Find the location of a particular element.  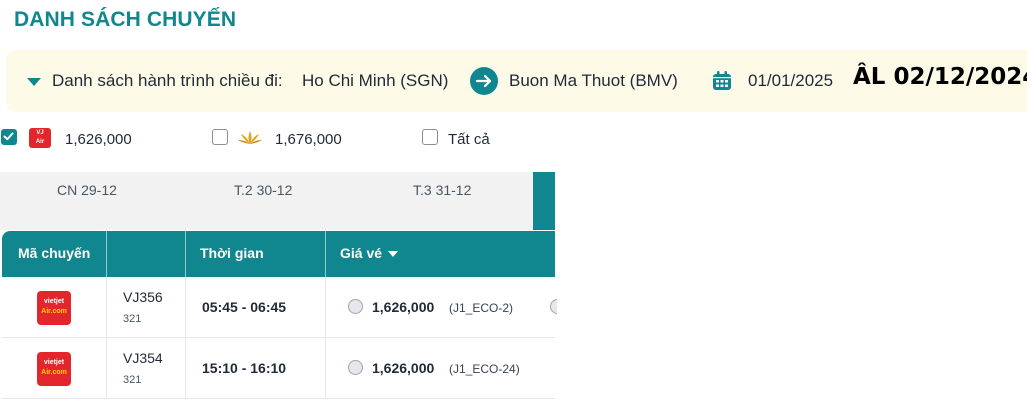

departure-date: 01/01/2025 is located at coordinates (790, 81).